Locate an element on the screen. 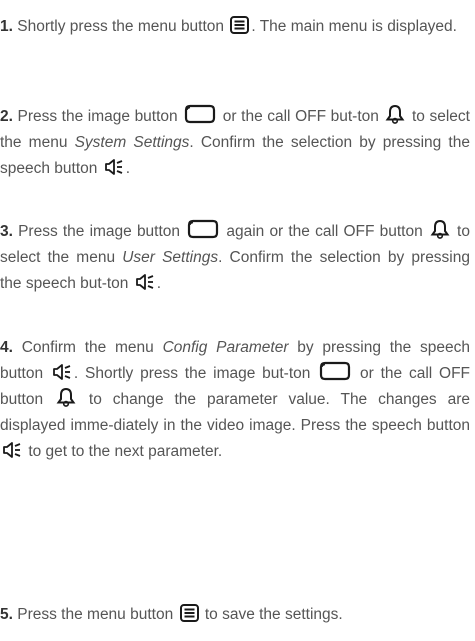 This screenshot has height=641, width=475. step-text: Shortly press the menu button is located at coordinates (121, 26).